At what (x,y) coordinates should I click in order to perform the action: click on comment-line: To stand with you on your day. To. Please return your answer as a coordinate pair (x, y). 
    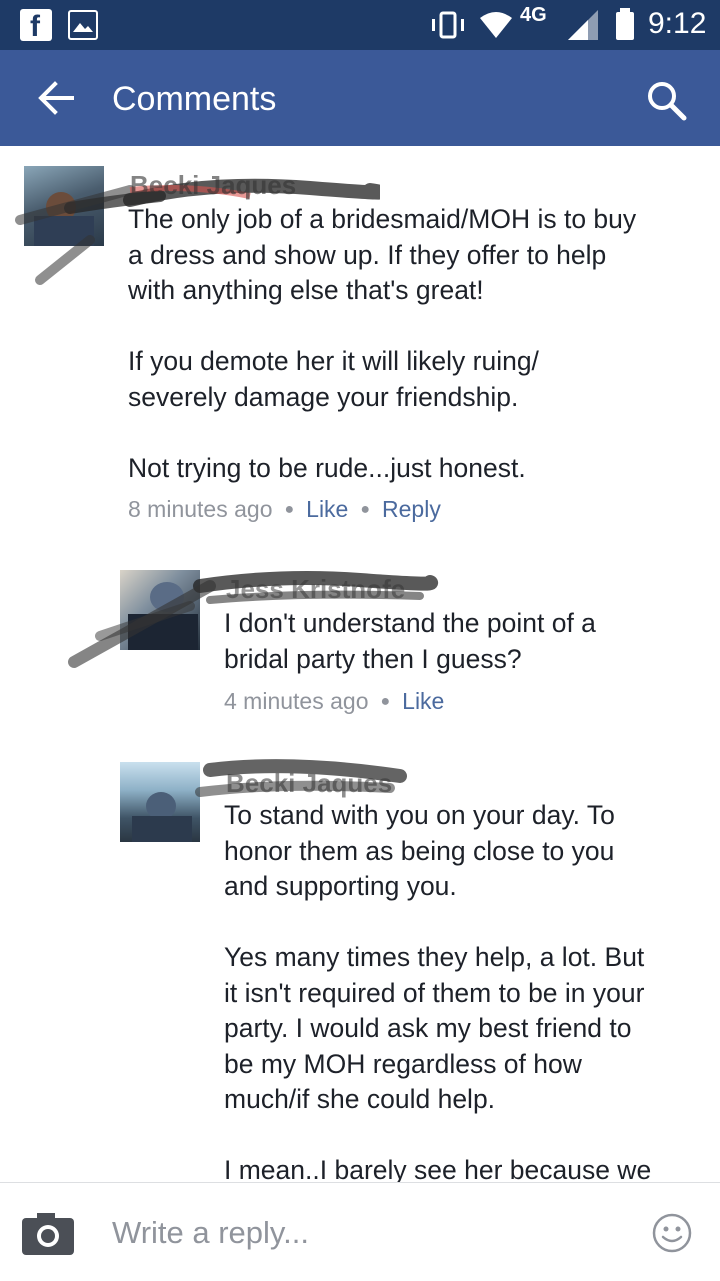
    Looking at the image, I should click on (419, 815).